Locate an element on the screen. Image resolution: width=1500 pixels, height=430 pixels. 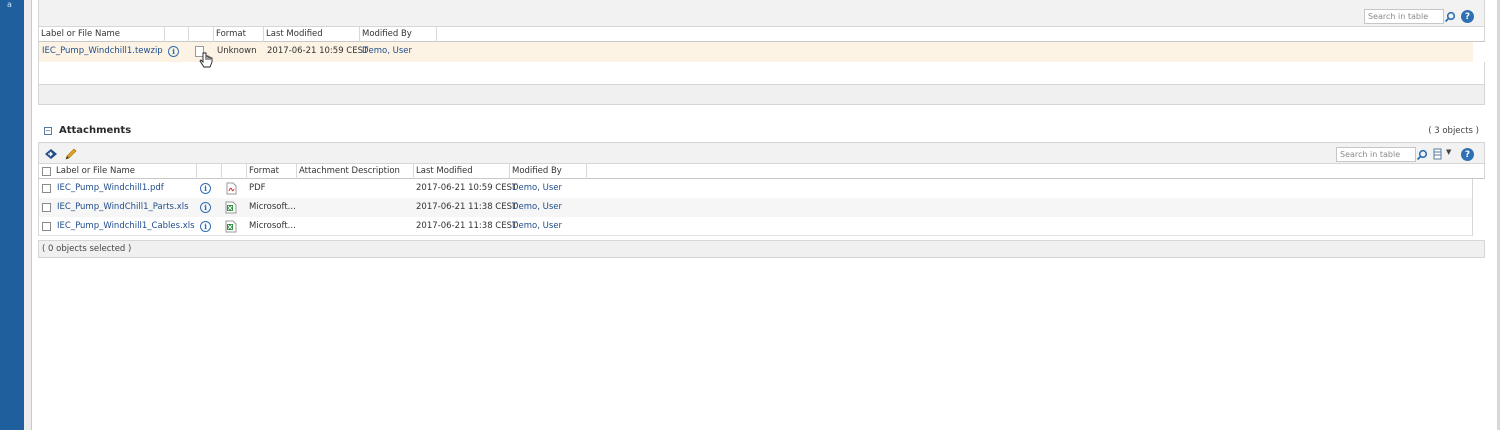
attachments-header: − Attachments ( 3 objects ) is located at coordinates (761, 132).